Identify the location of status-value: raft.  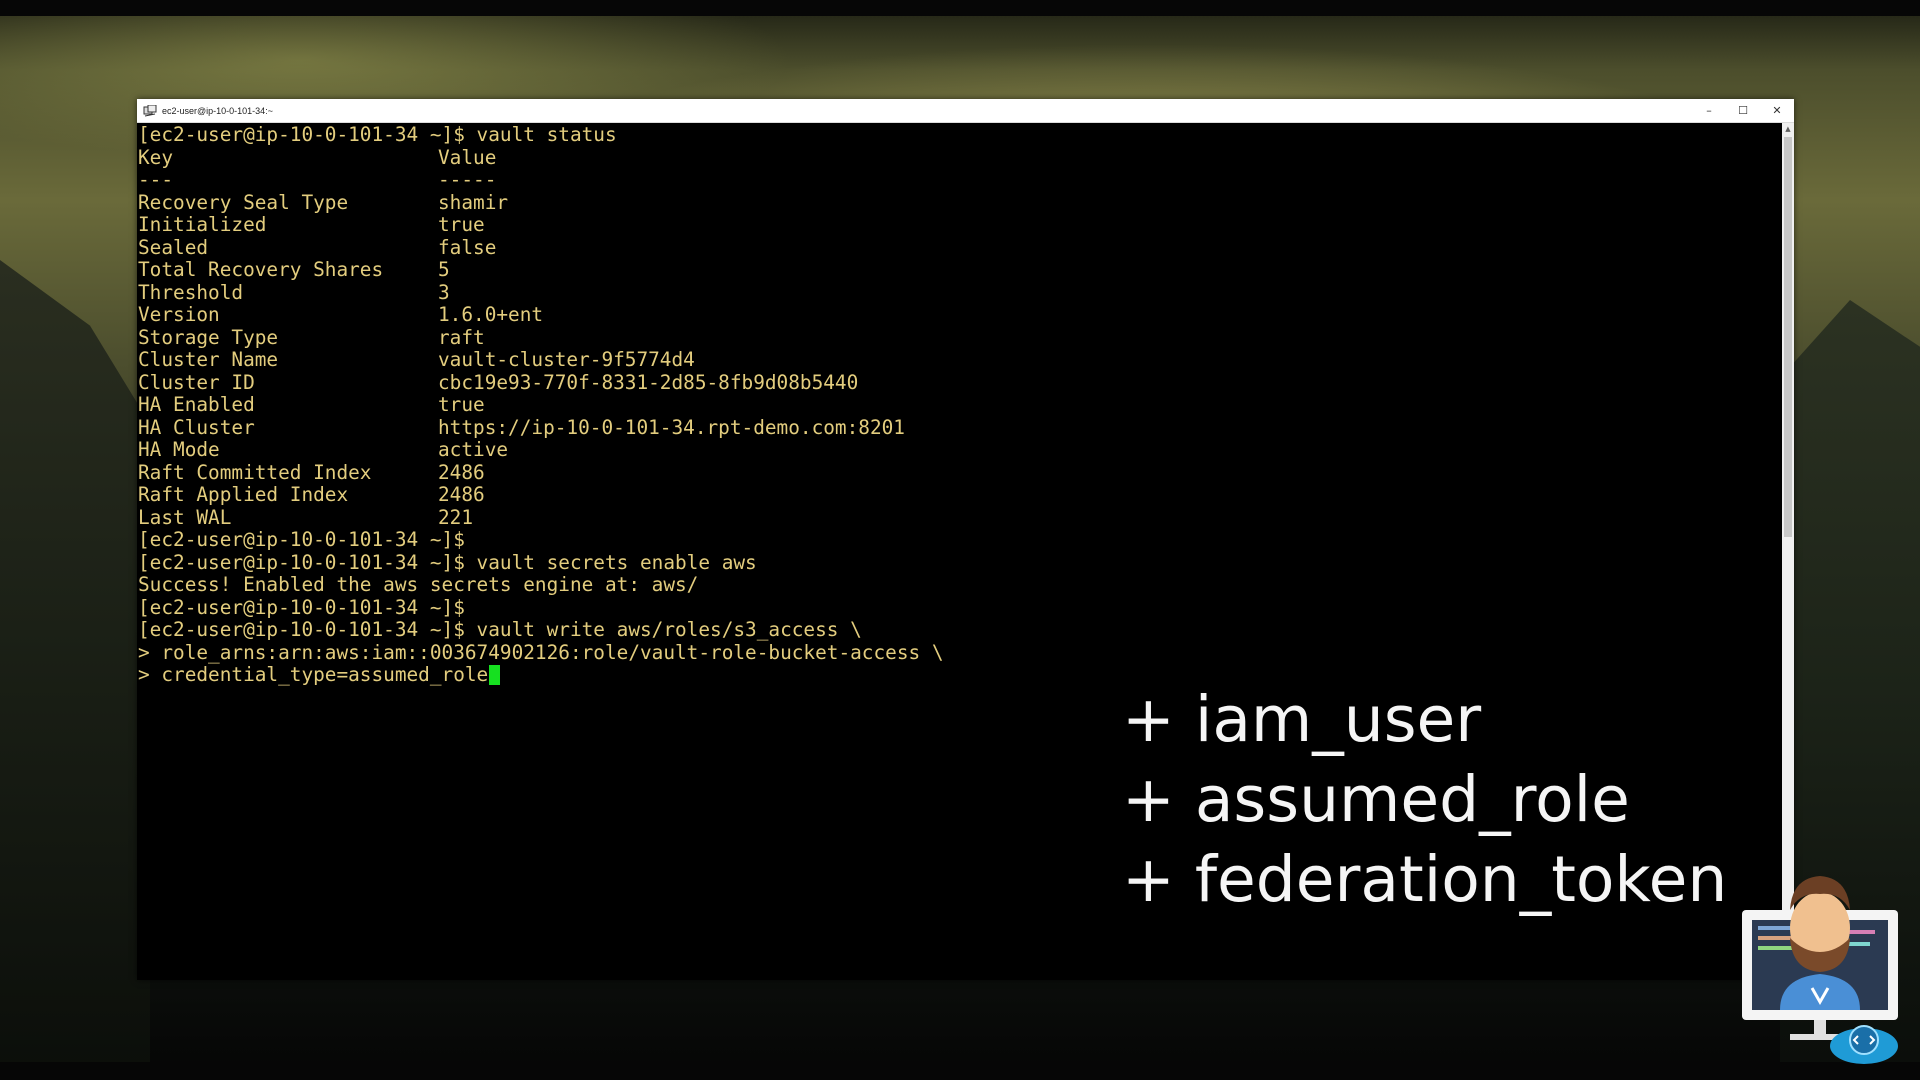
(461, 337).